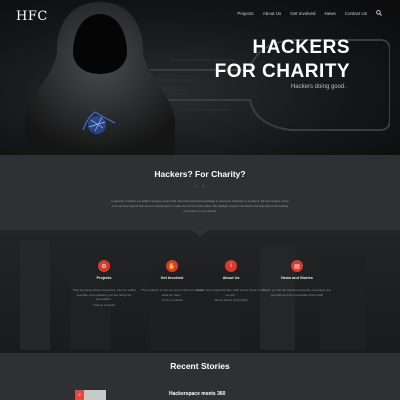  Describe the element at coordinates (329, 13) in the screenshot. I see `nav-item-news: News` at that location.